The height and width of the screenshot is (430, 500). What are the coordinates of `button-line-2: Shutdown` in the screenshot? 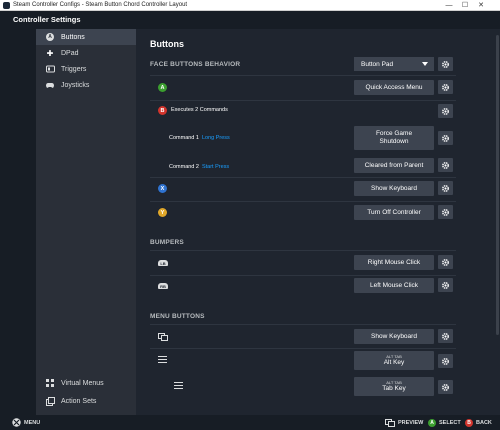 It's located at (394, 141).